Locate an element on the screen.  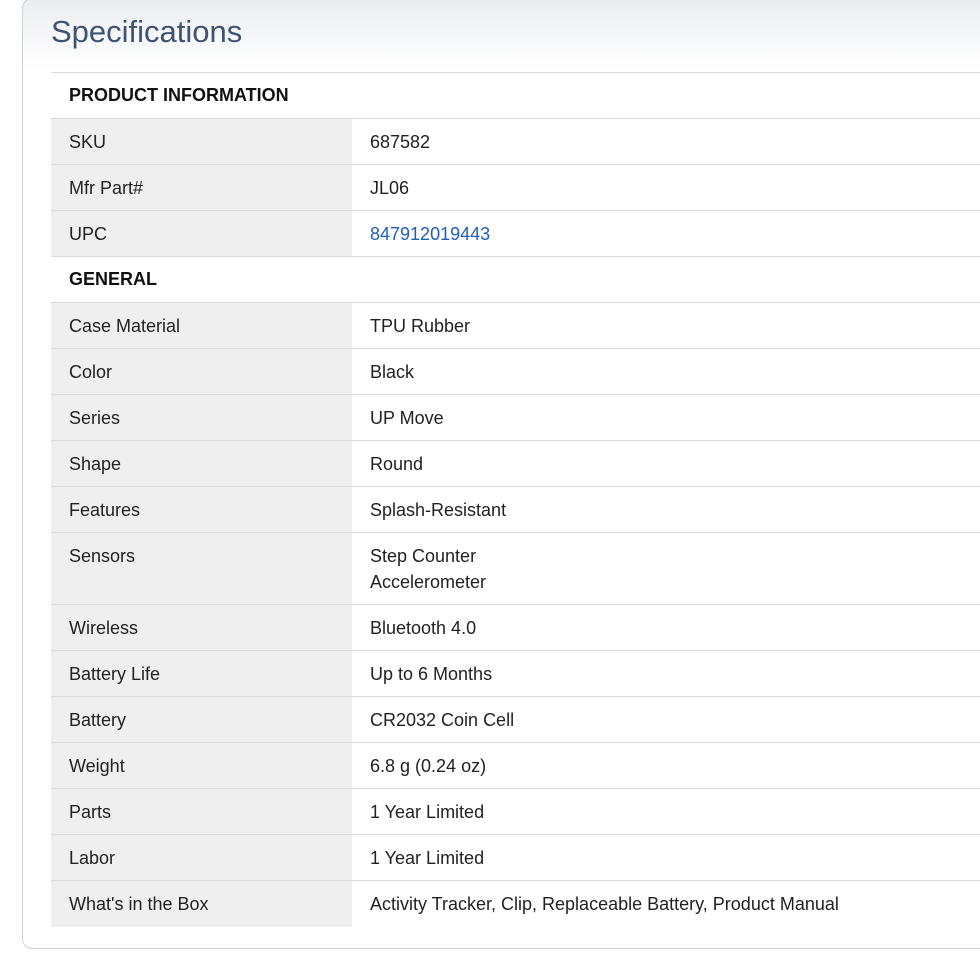
spec-value-line: Accelerometer is located at coordinates (428, 582).